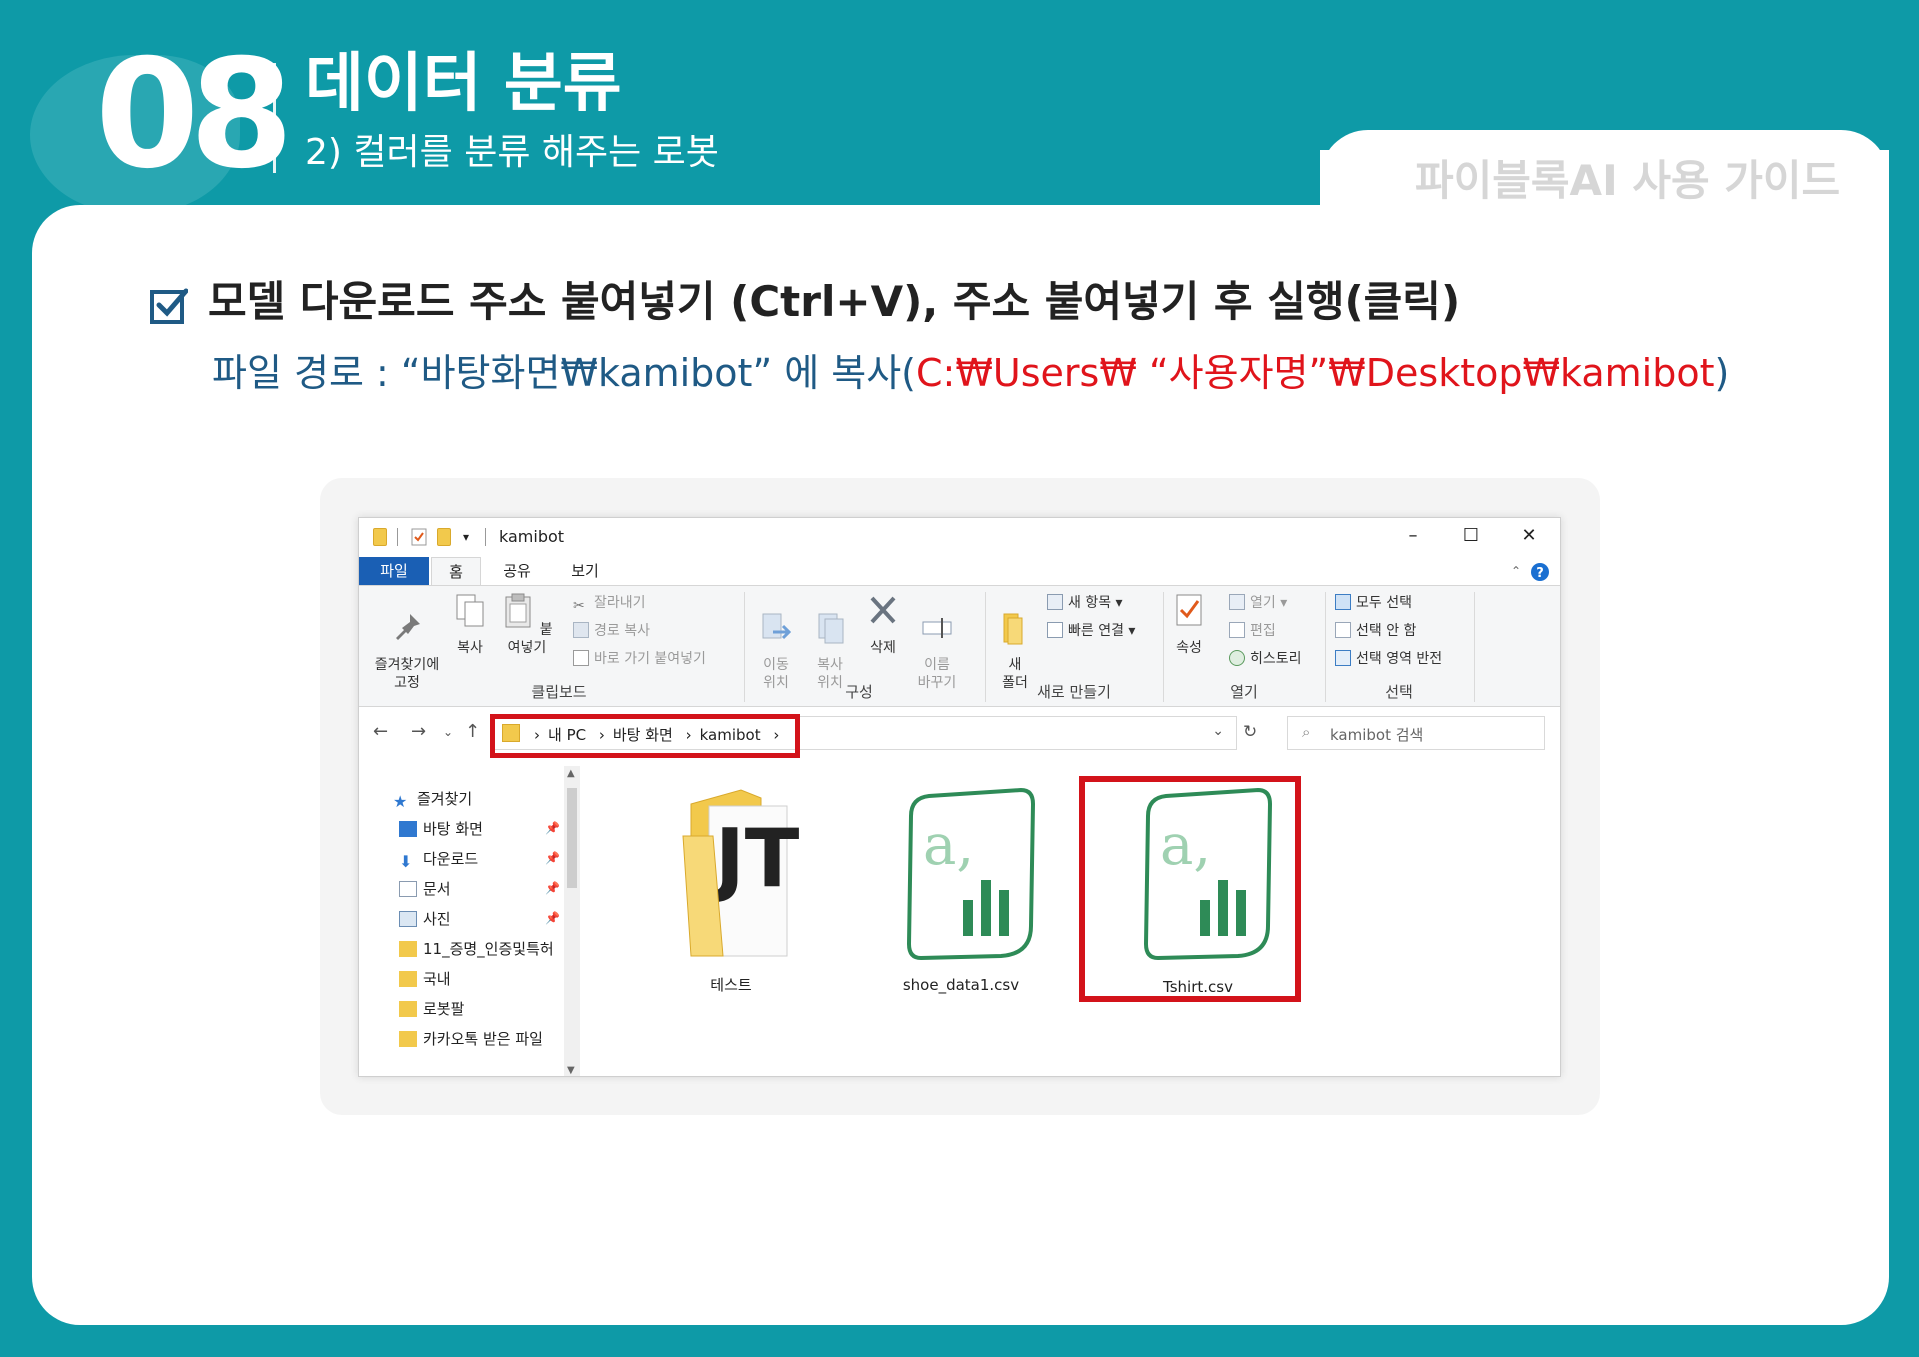  What do you see at coordinates (639, 658) in the screenshot?
I see `paste-shortcut-button: 바로 가기 붙여넣기` at bounding box center [639, 658].